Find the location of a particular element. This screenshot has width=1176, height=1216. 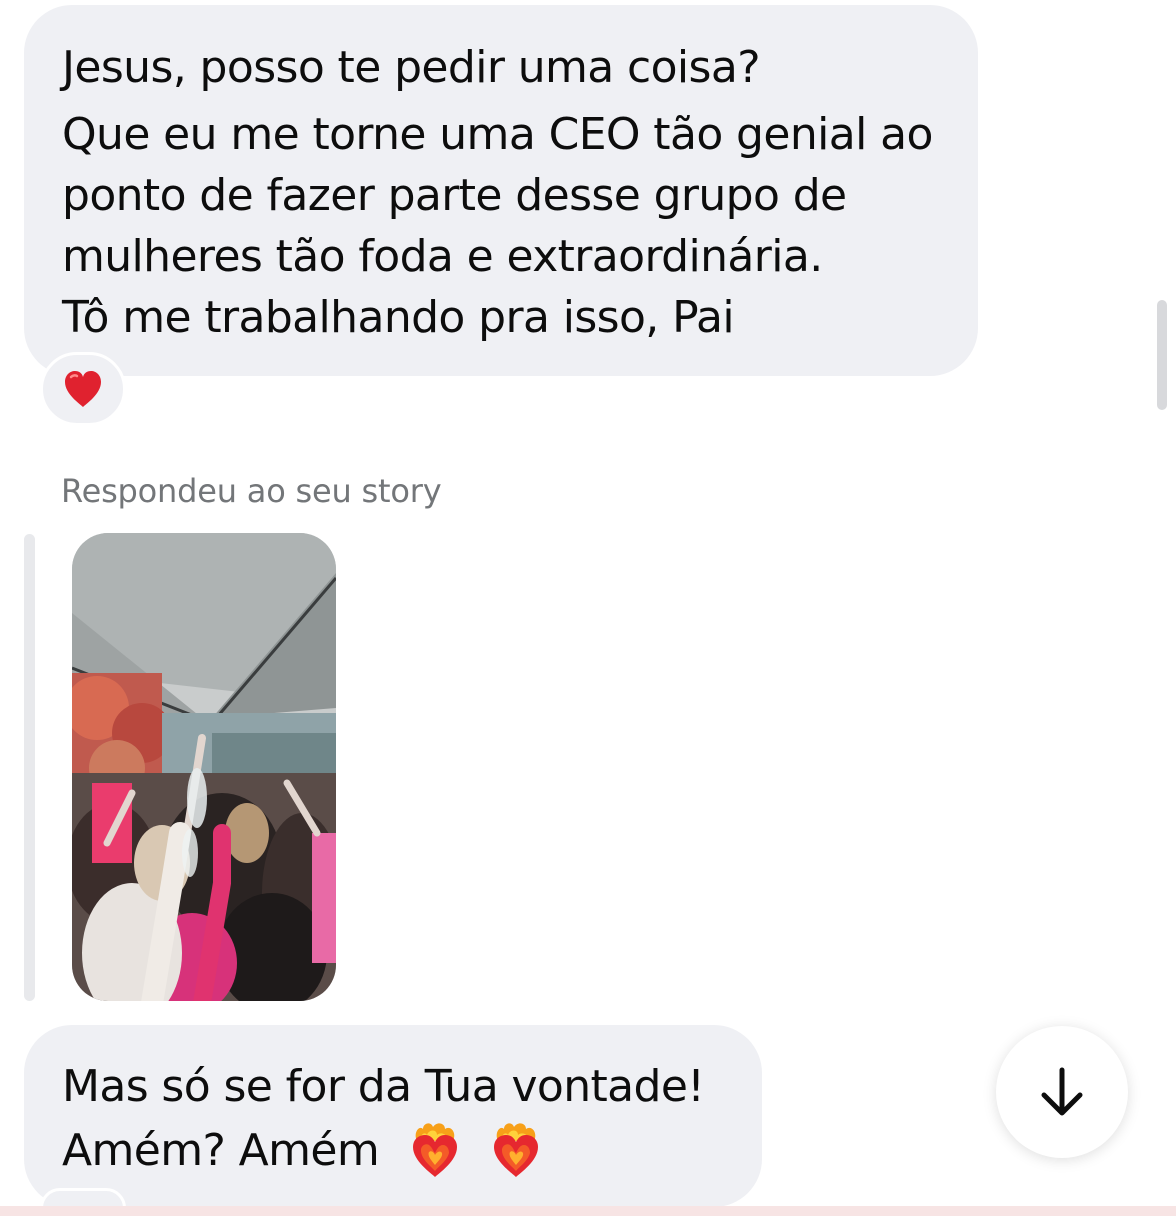

message-line: ponto de fazer parte desse grupo de is located at coordinates (454, 195).